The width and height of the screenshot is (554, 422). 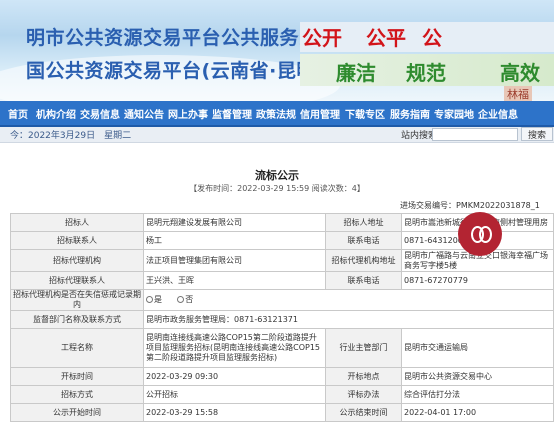 I want to click on nav-item-trade-info: 交易信息, so click(x=100, y=113).